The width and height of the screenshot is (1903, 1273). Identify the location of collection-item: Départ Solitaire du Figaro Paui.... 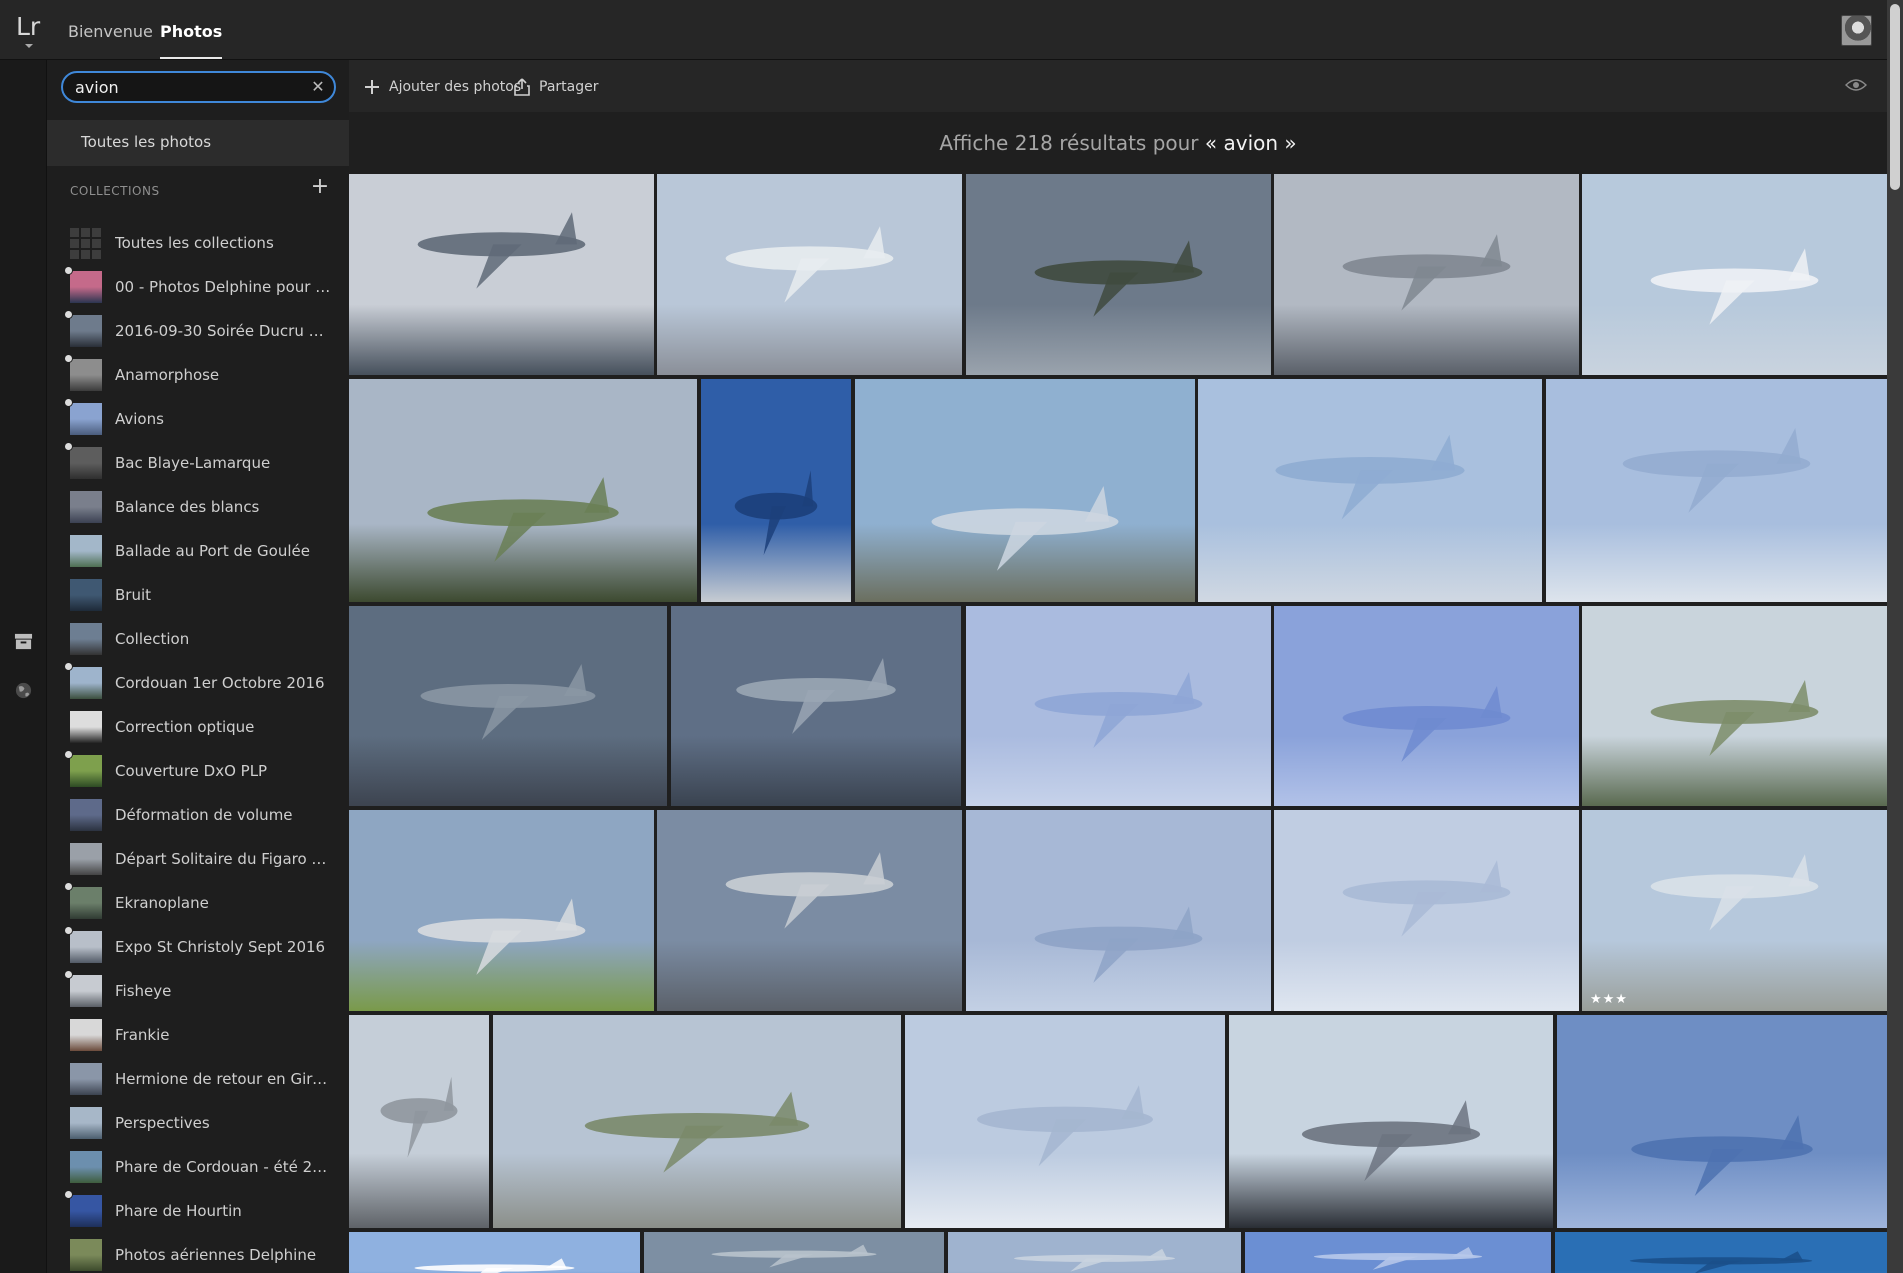
(198, 860).